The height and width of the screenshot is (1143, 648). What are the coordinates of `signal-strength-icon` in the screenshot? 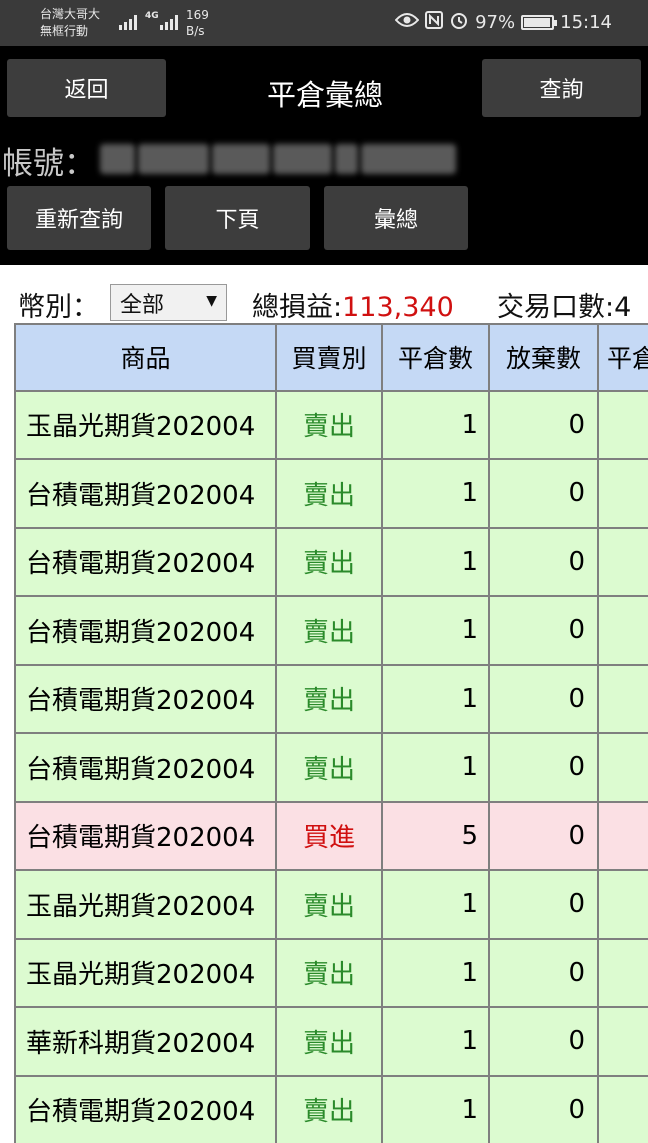 It's located at (128, 22).